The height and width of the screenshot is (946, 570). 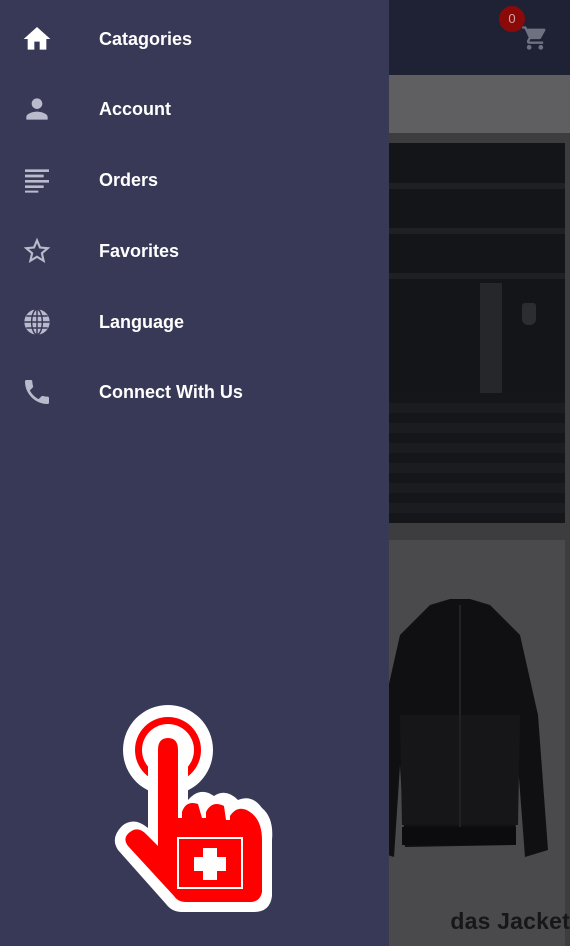 What do you see at coordinates (135, 109) in the screenshot?
I see `menu-item-label: Account` at bounding box center [135, 109].